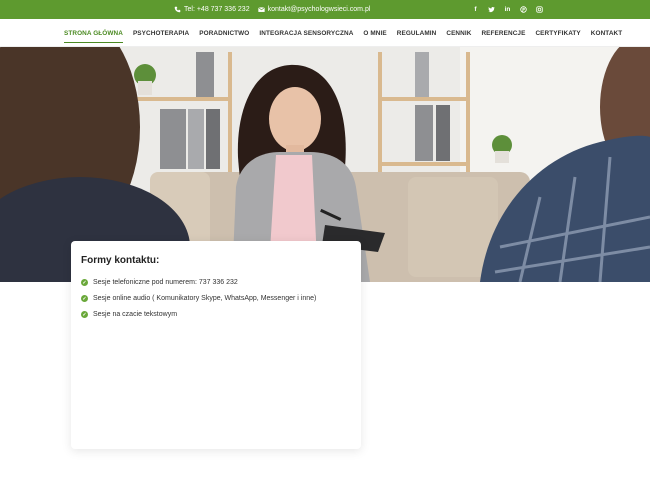 This screenshot has width=650, height=500. I want to click on nav-item-psychoterapia: PSYCHOTERAPIA, so click(161, 33).